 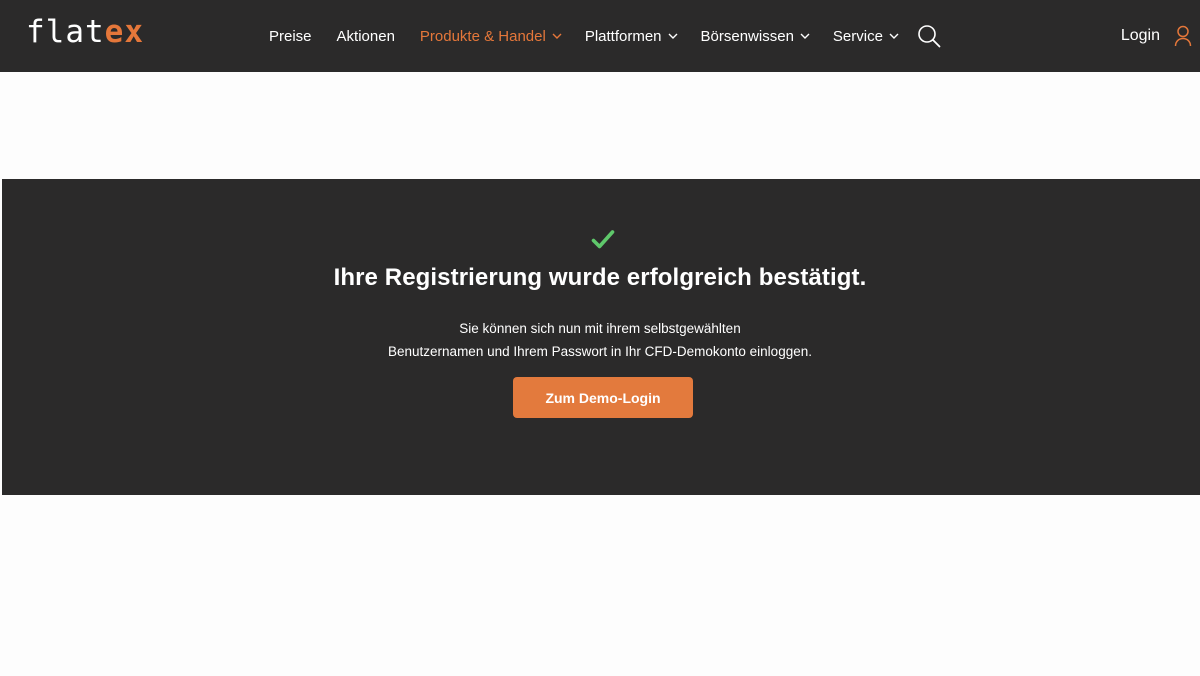 I want to click on logo-text-part2: ex, so click(x=124, y=32).